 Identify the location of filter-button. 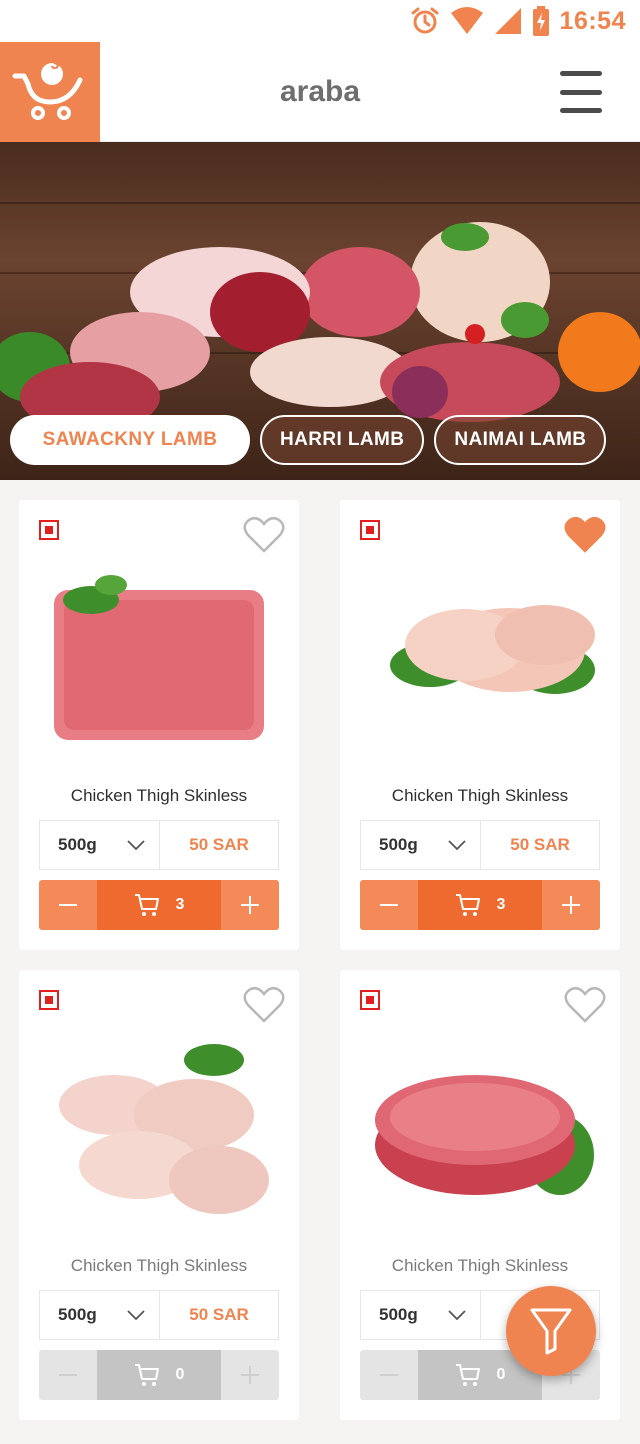
(551, 1331).